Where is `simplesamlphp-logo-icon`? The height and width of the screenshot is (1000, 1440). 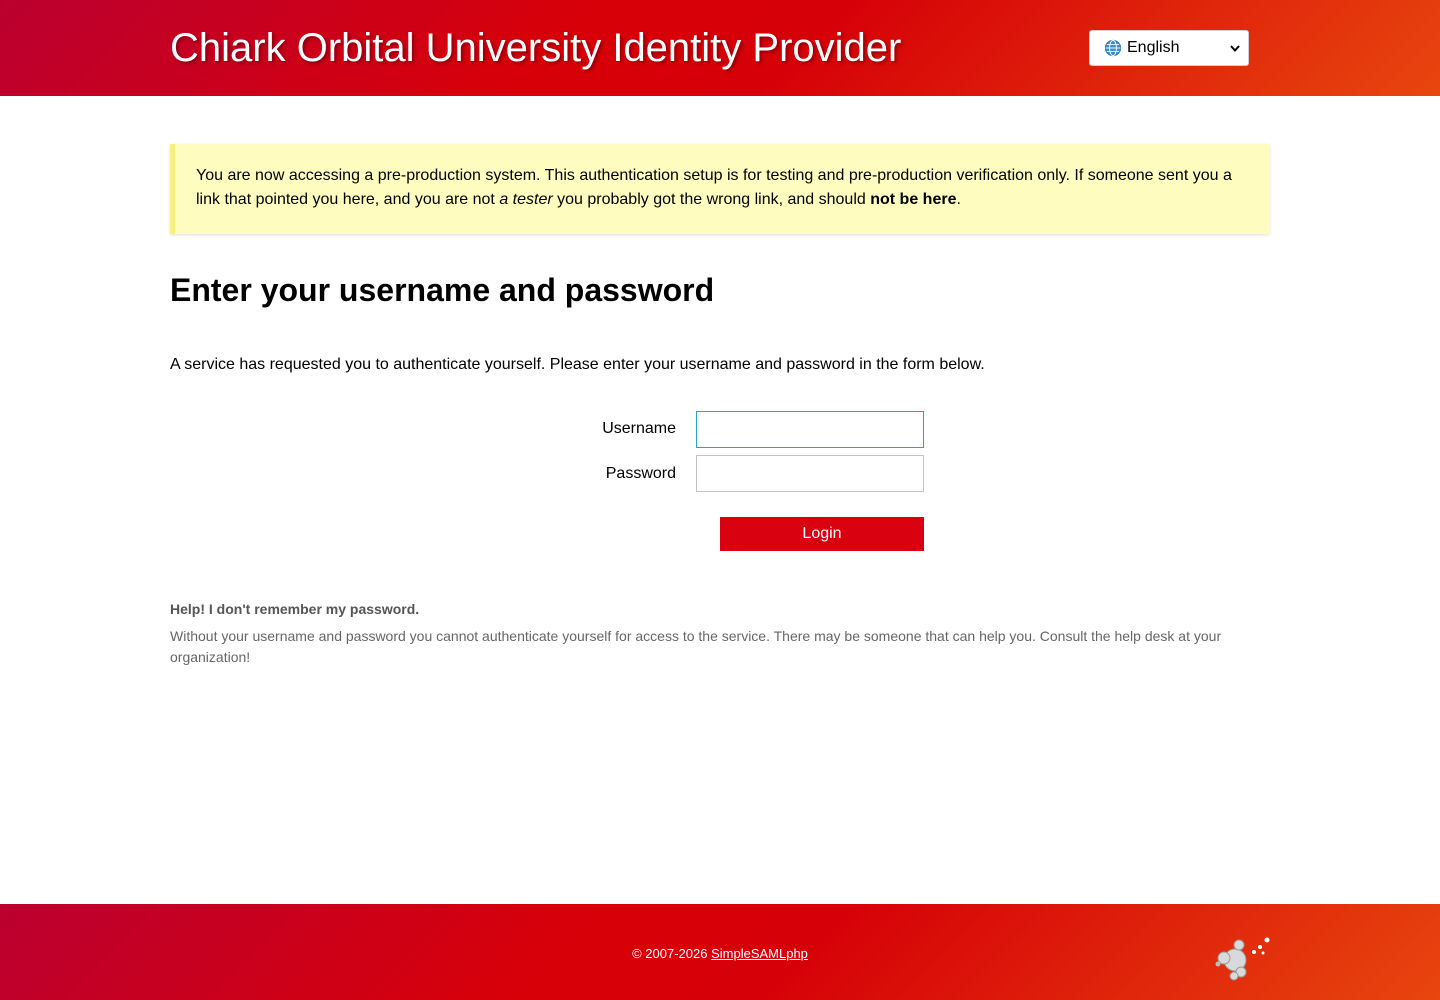
simplesamlphp-logo-icon is located at coordinates (1242, 959).